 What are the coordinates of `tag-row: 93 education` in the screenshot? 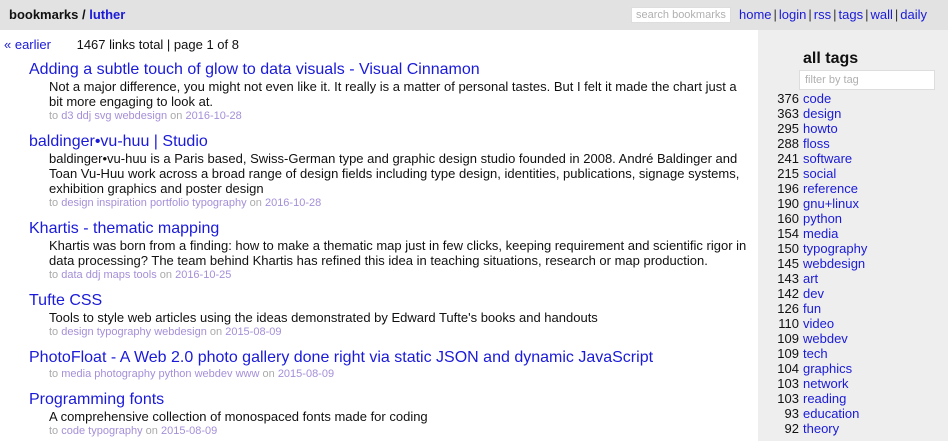 It's located at (853, 413).